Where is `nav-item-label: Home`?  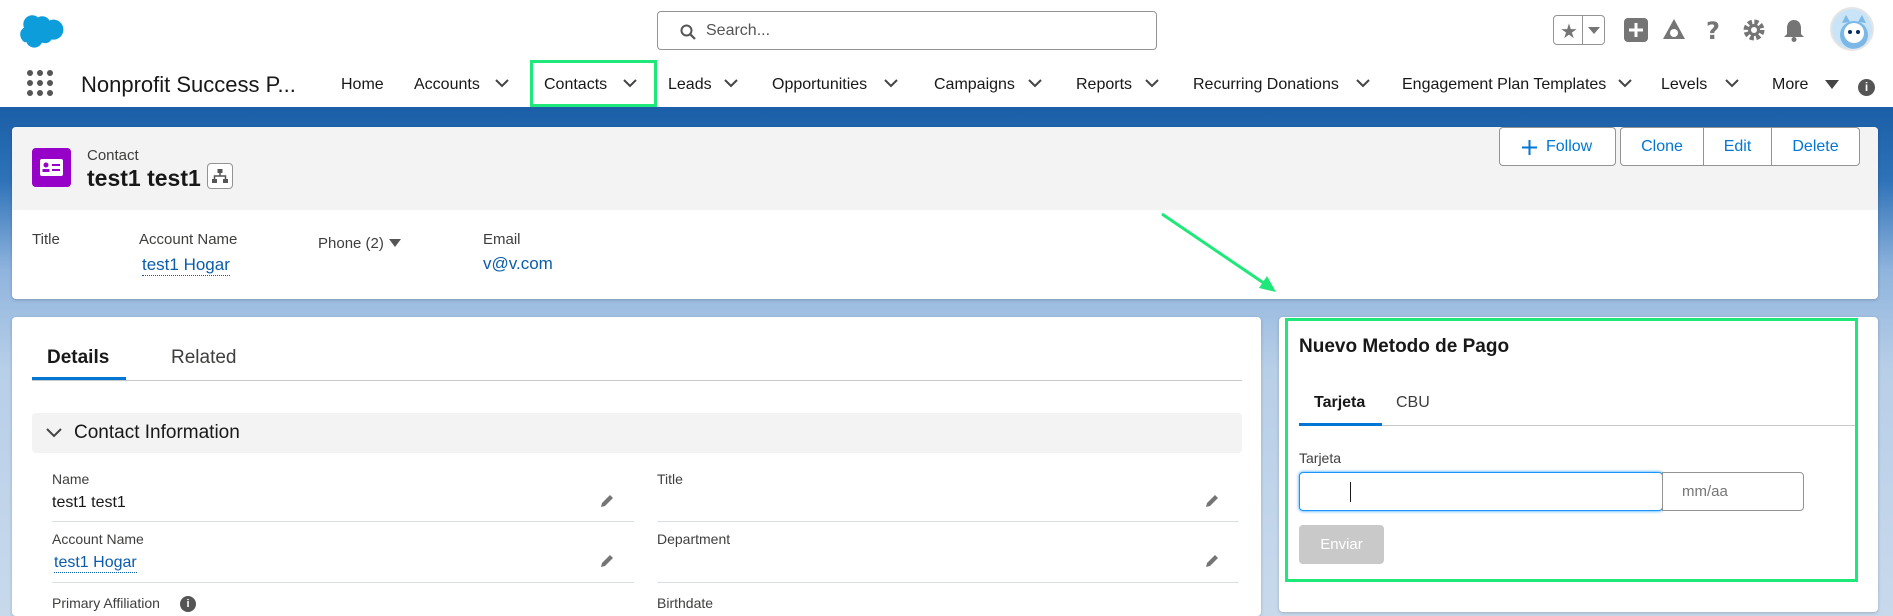 nav-item-label: Home is located at coordinates (362, 84).